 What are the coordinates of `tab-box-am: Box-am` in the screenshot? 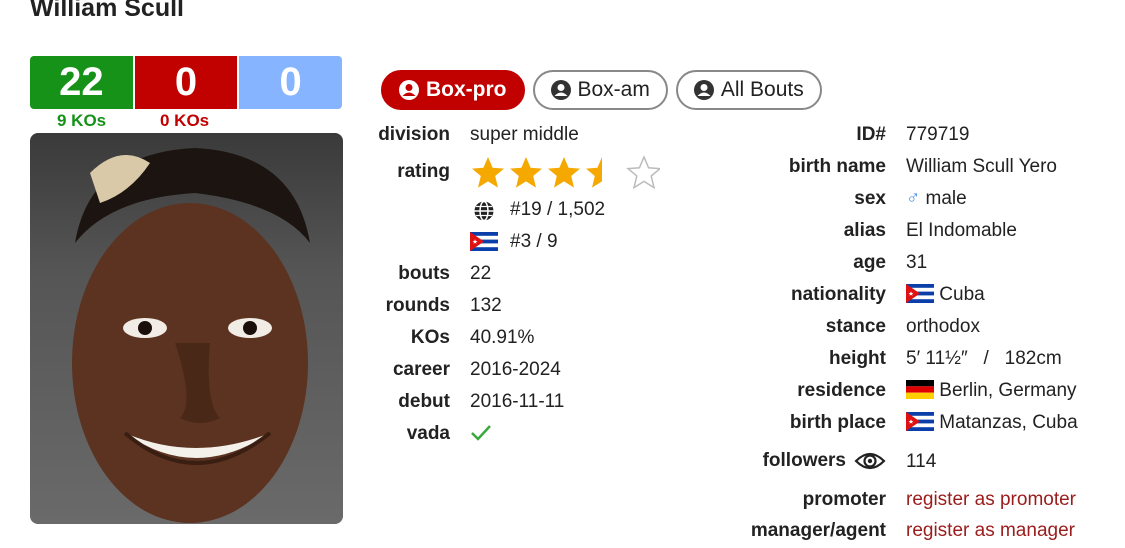 It's located at (600, 90).